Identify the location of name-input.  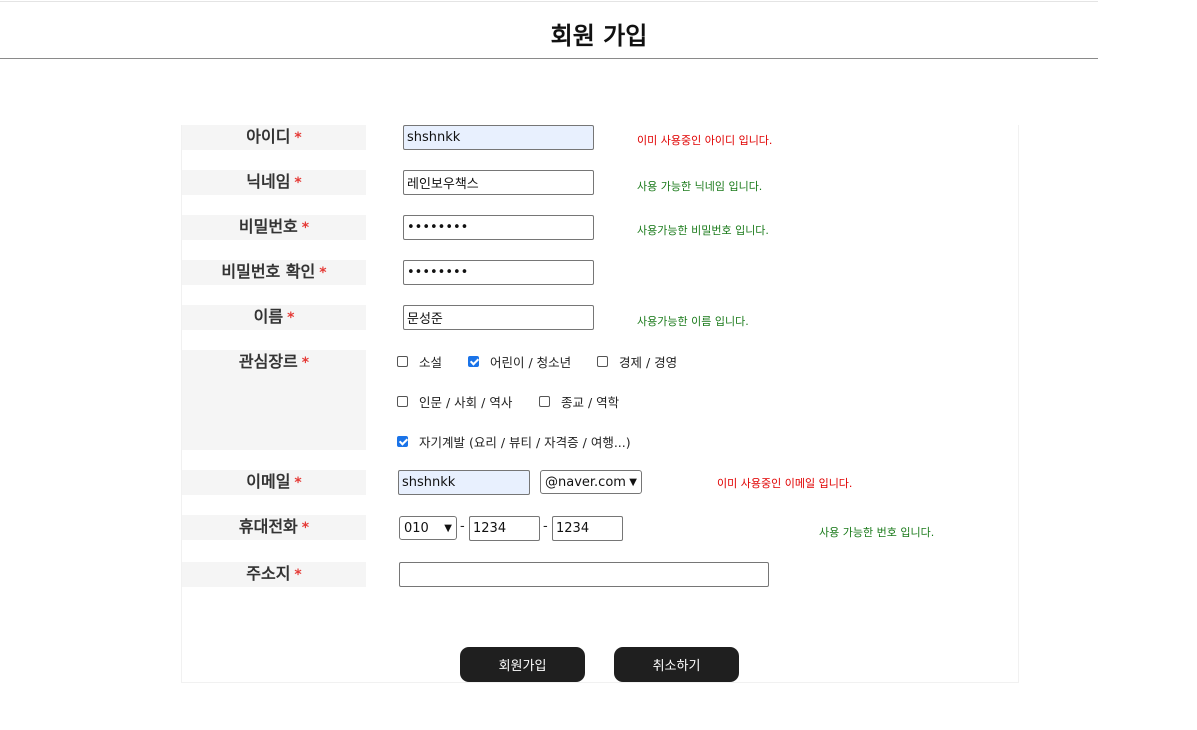
(498, 317).